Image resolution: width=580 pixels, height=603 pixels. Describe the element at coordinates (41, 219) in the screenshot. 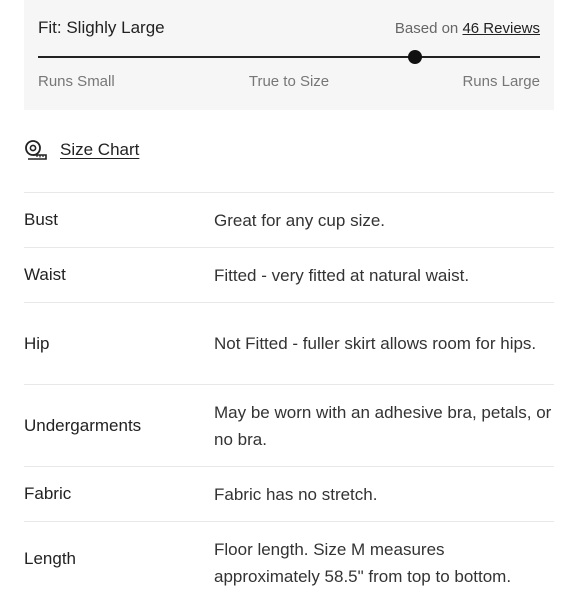

I see `detail-label: Bust` at that location.